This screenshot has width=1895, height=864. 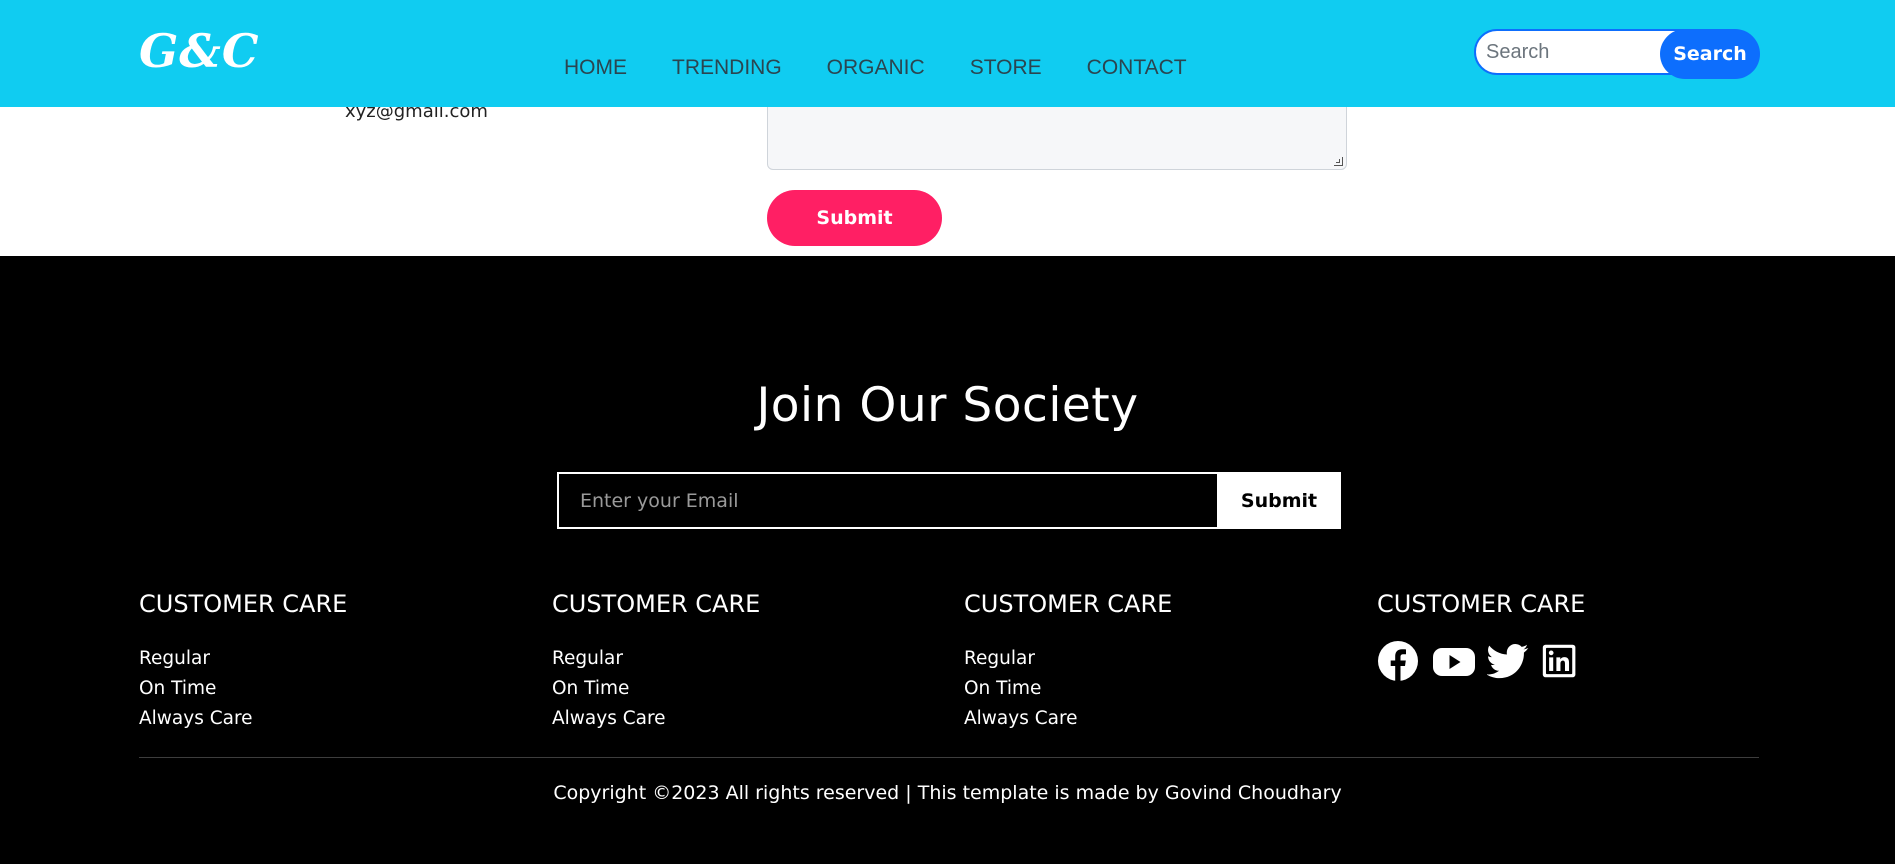 I want to click on search-button: Search, so click(x=1710, y=54).